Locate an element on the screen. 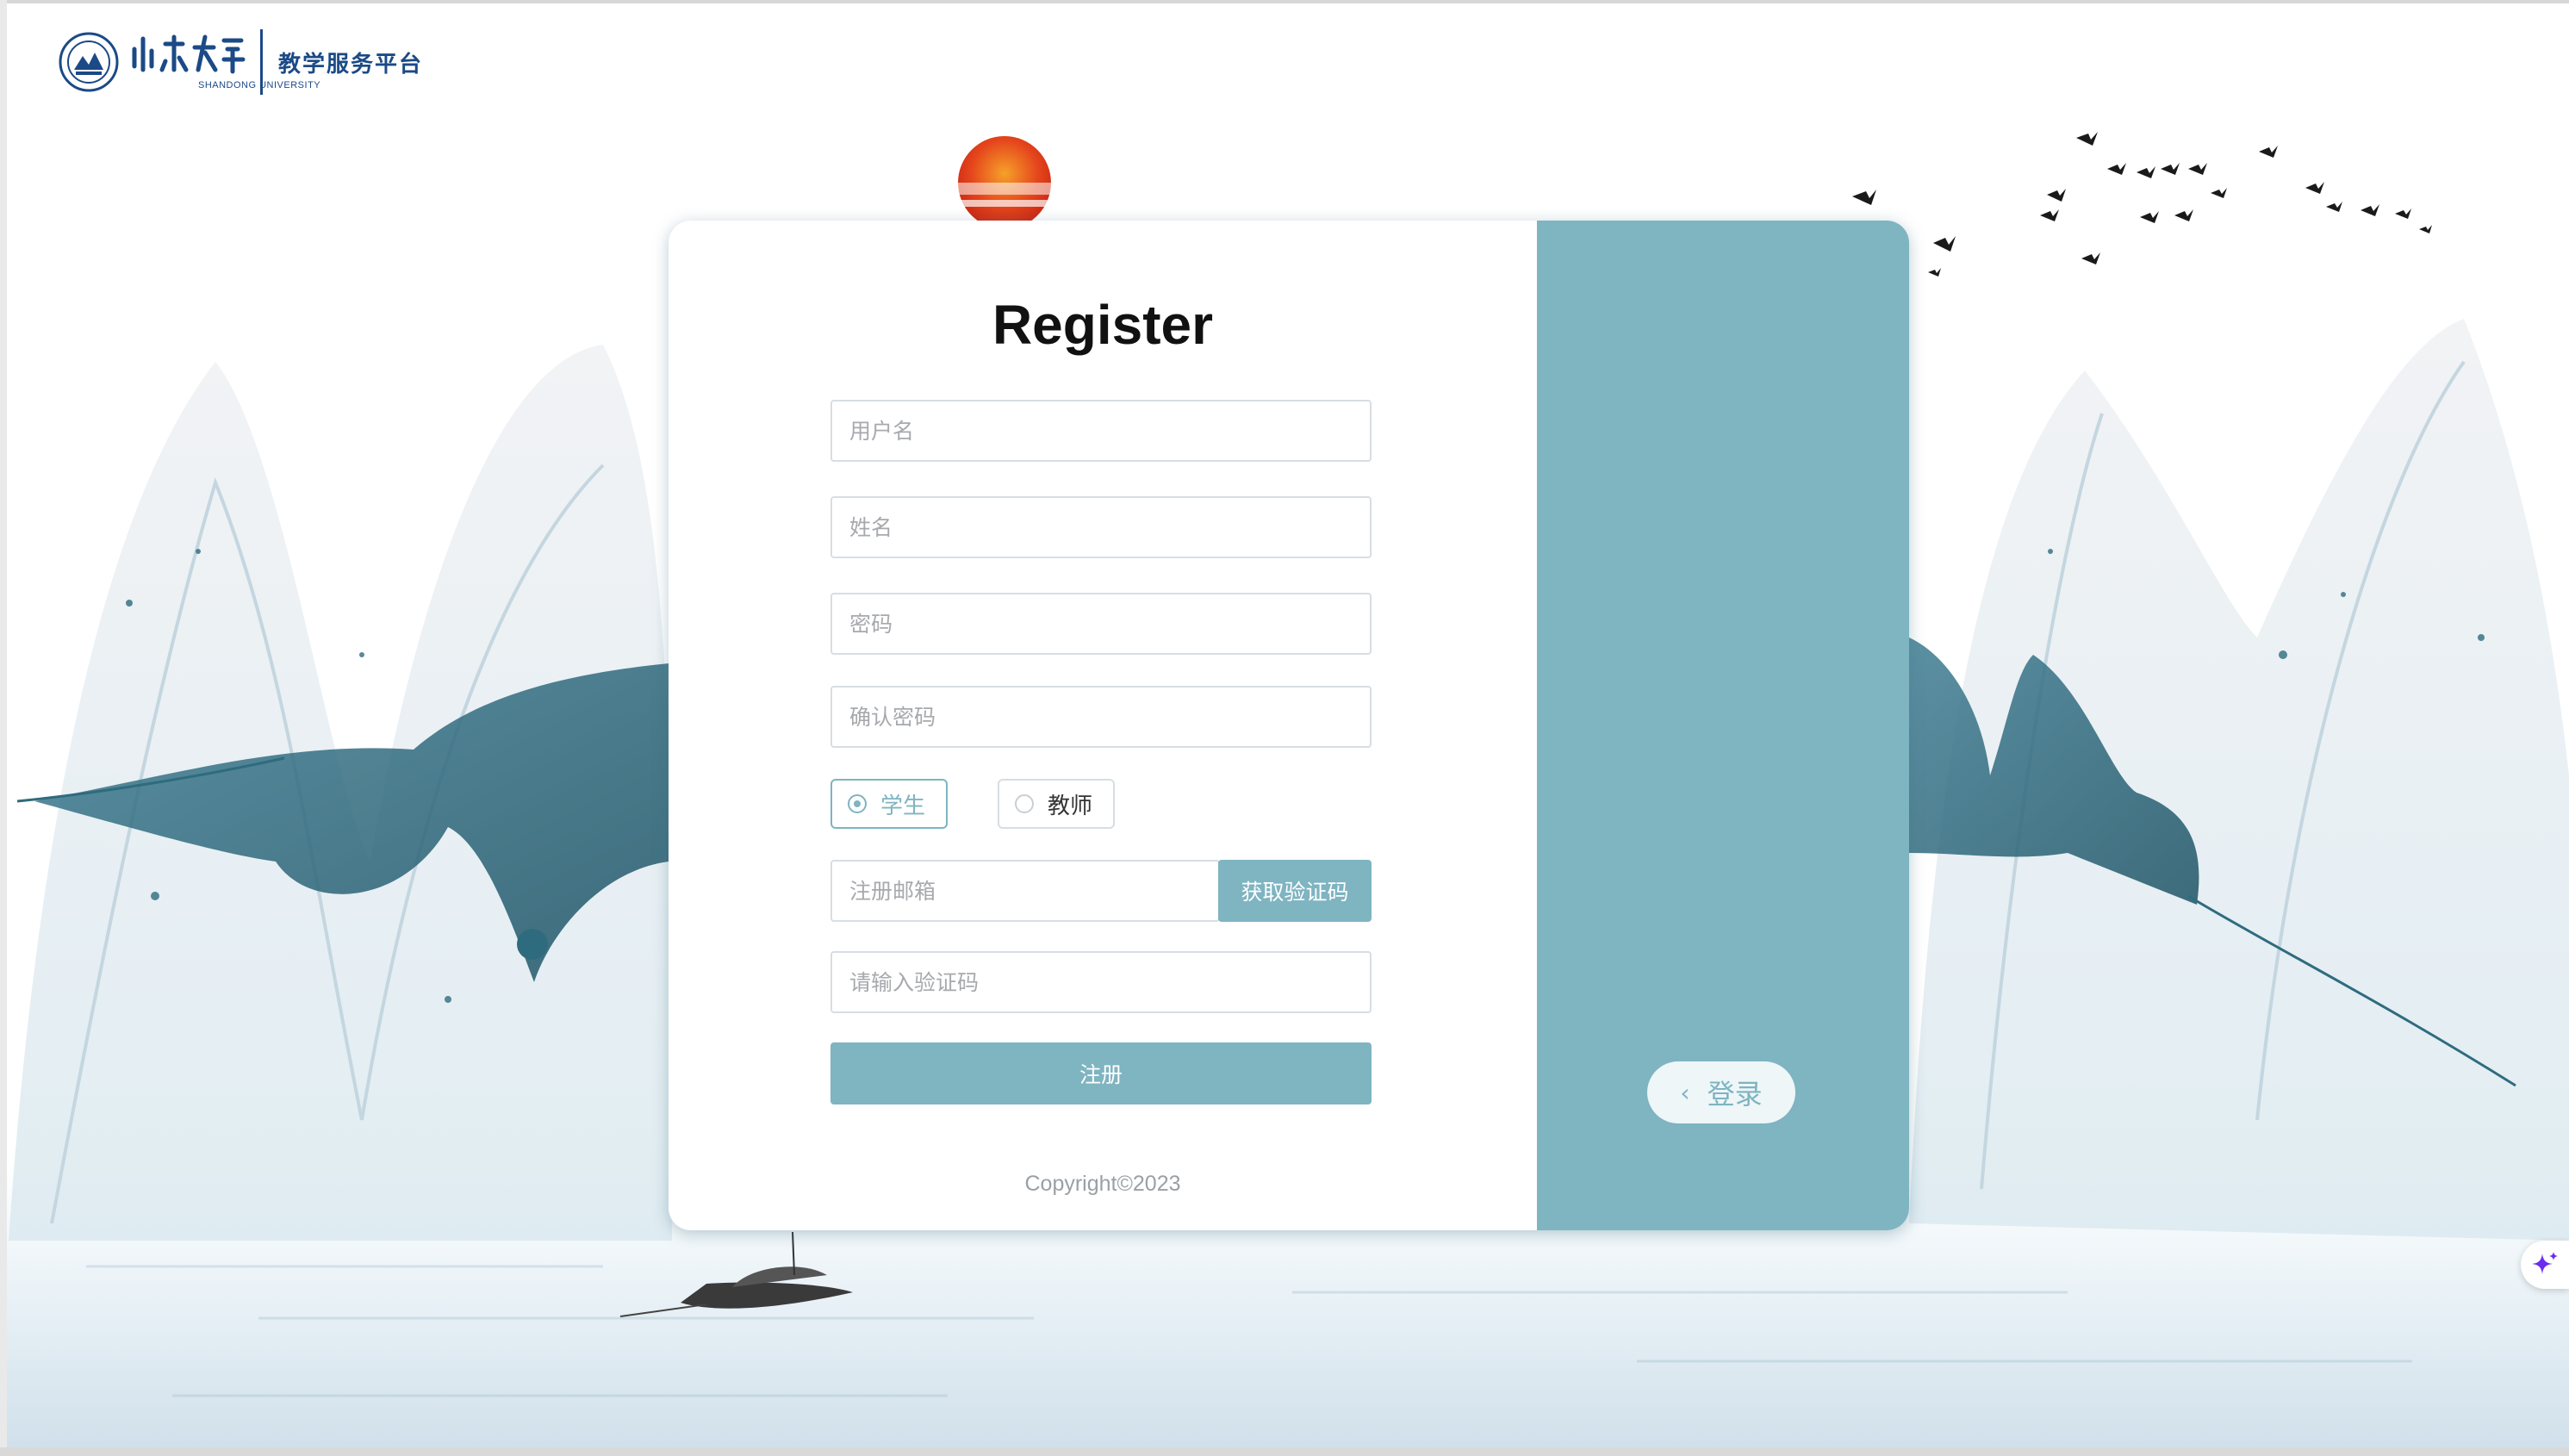  email-field is located at coordinates (1025, 891).